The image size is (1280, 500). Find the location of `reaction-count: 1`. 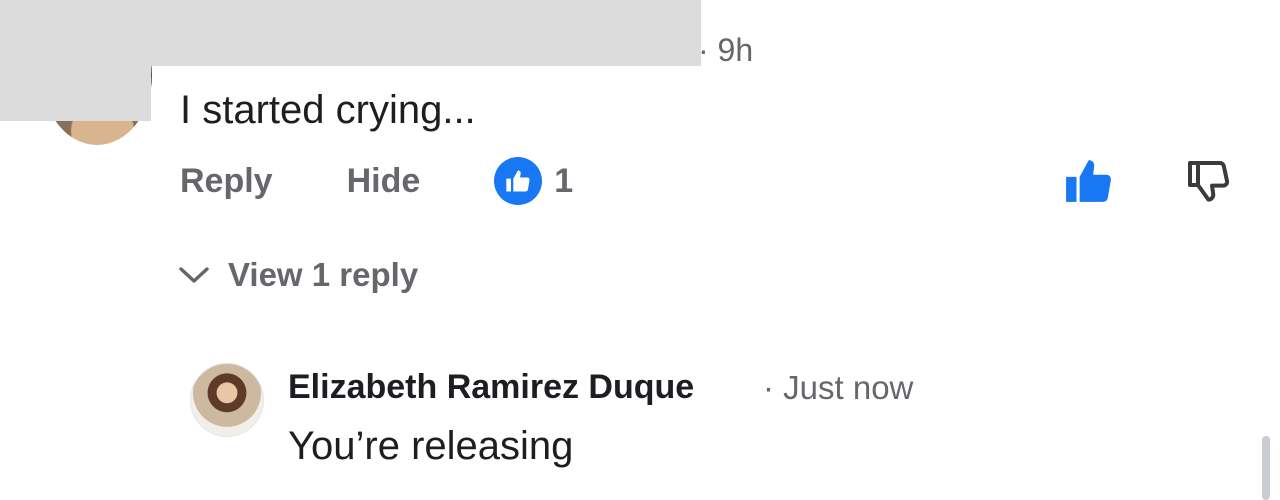

reaction-count: 1 is located at coordinates (564, 180).